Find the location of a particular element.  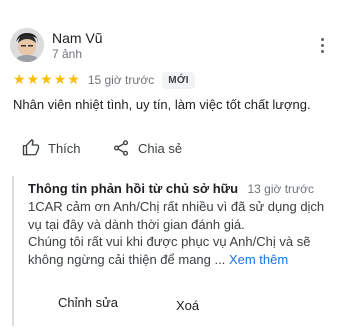

share-button: Chia sẻ is located at coordinates (147, 148).